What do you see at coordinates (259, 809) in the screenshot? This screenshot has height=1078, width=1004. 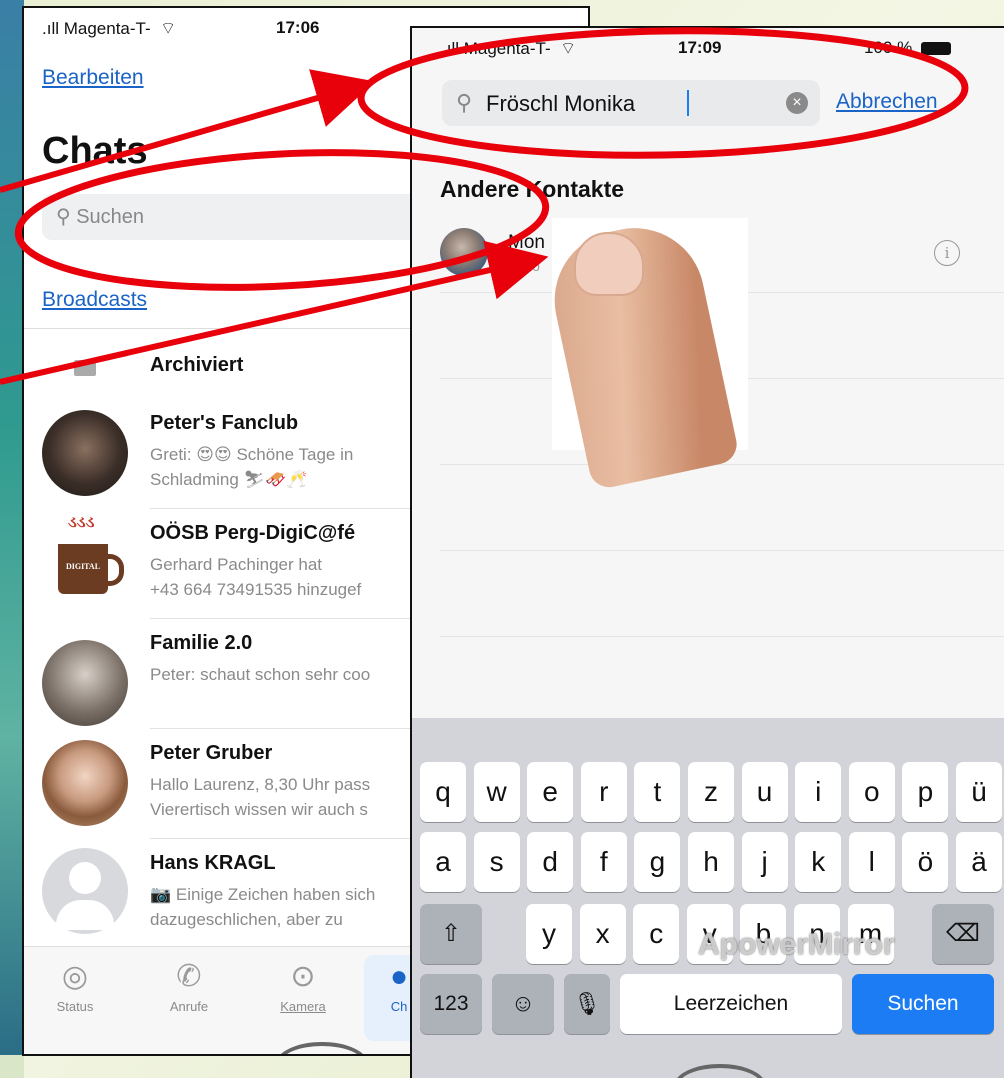 I see `chat-preview-line2: Vierertisch wissen wir auch s` at bounding box center [259, 809].